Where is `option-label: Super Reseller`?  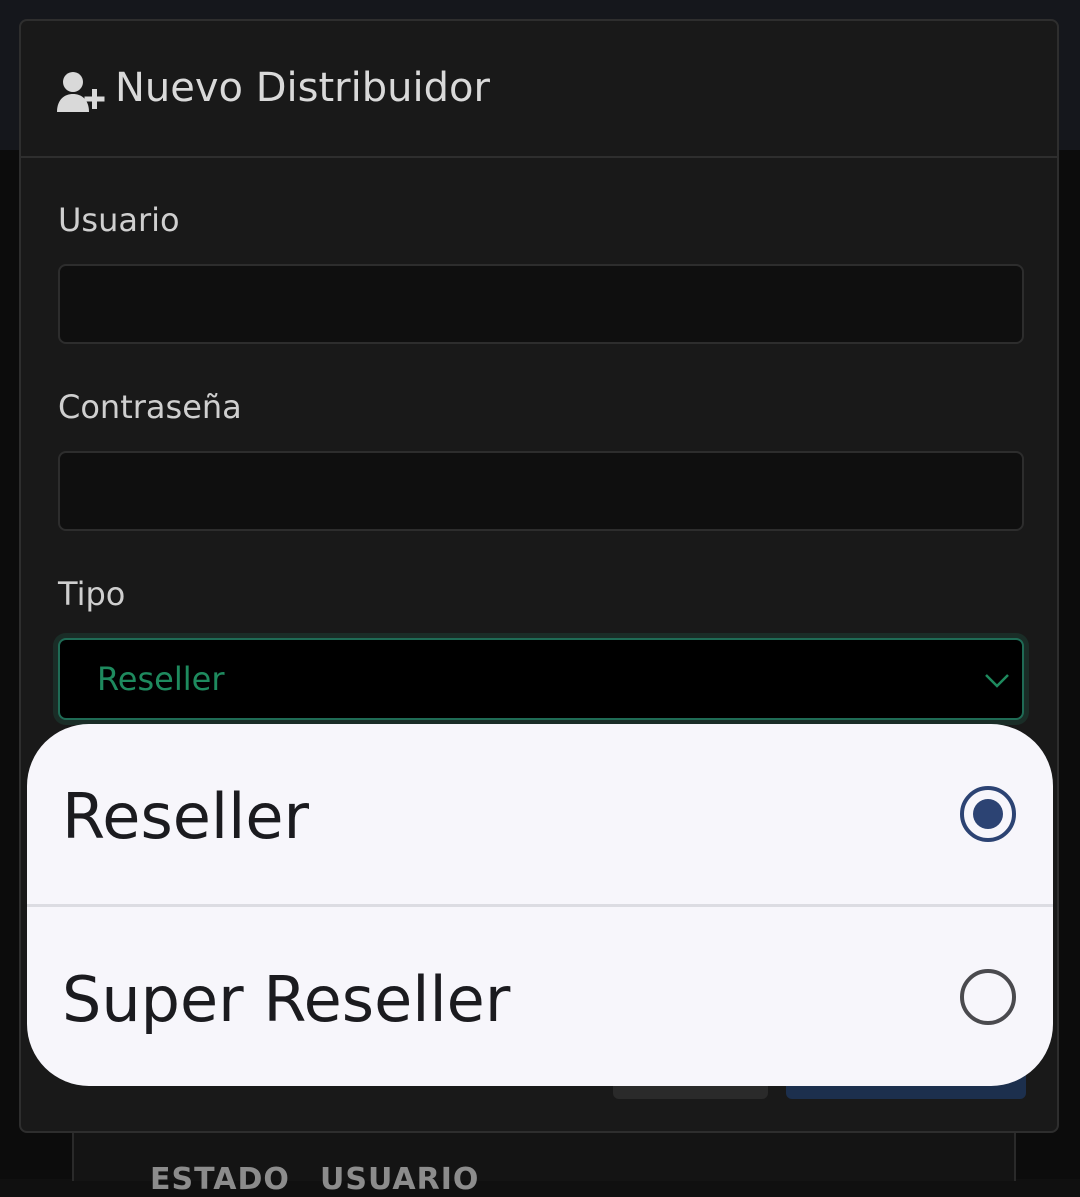 option-label: Super Reseller is located at coordinates (286, 999).